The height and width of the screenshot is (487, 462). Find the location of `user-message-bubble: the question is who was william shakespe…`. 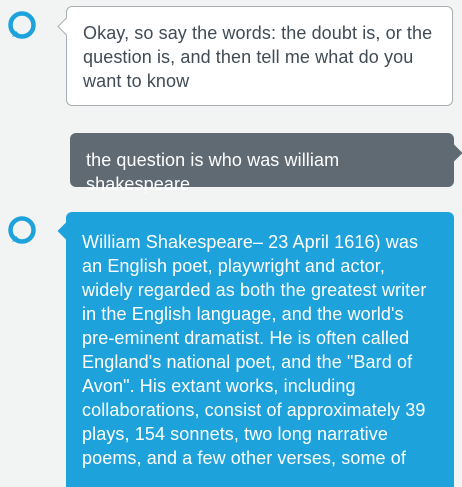

user-message-bubble: the question is who was william shakespe… is located at coordinates (266, 163).